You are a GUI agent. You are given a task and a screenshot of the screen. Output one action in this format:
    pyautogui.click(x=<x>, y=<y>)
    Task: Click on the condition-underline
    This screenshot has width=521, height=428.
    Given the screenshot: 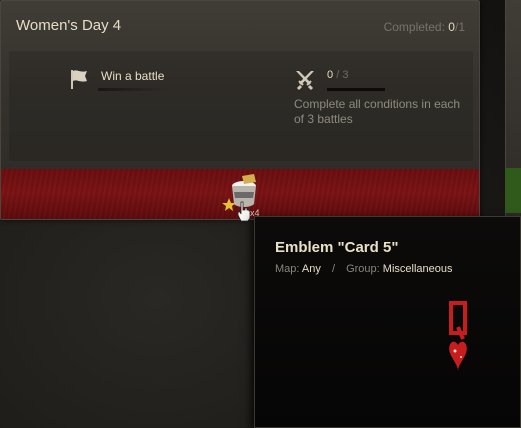 What is the action you would take?
    pyautogui.click(x=134, y=89)
    